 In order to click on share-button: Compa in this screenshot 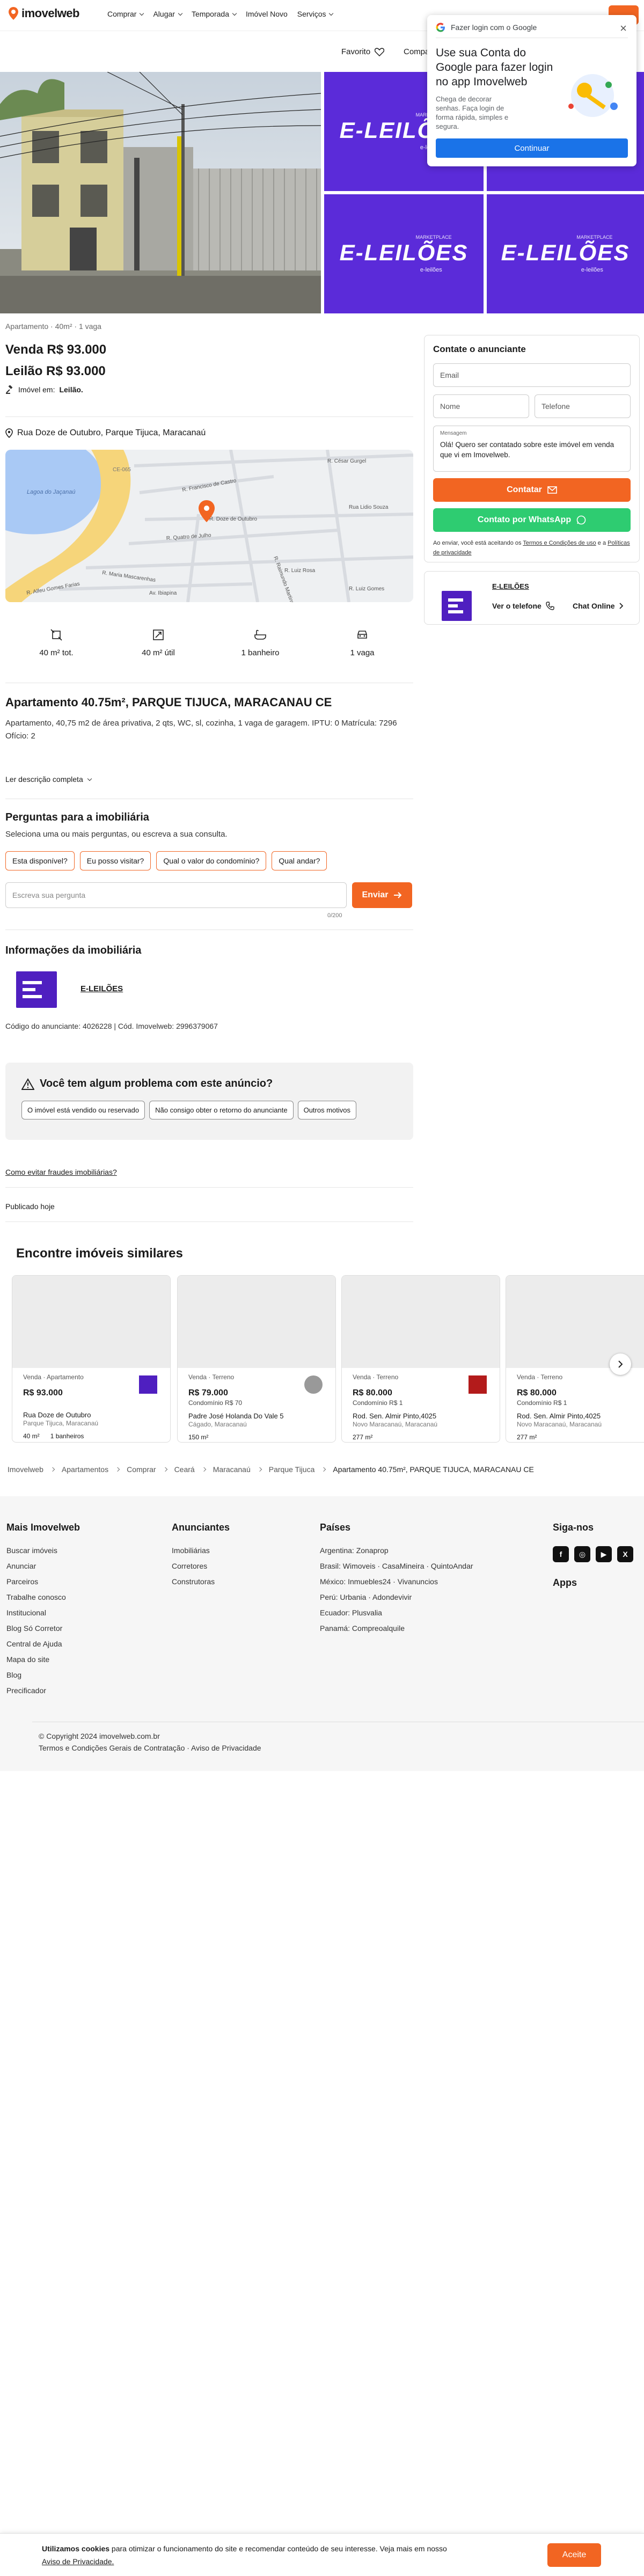, I will do `click(416, 51)`.